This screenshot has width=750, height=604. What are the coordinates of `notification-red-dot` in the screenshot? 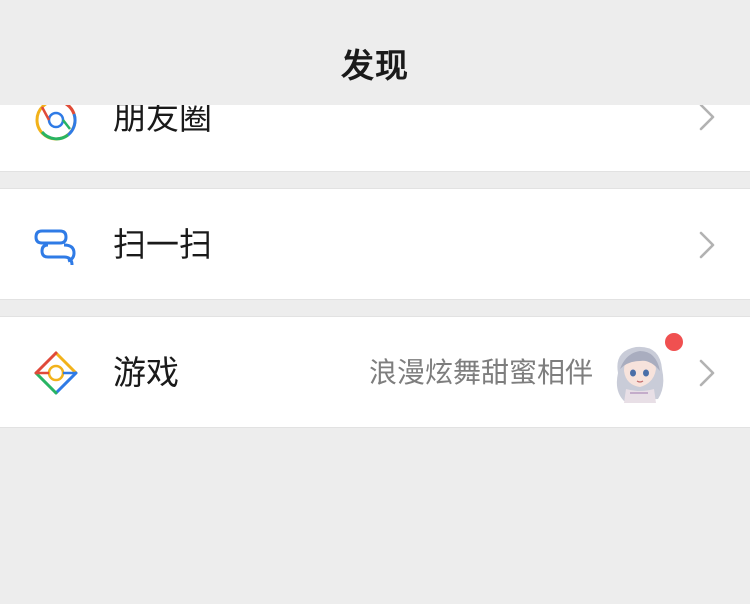 It's located at (674, 342).